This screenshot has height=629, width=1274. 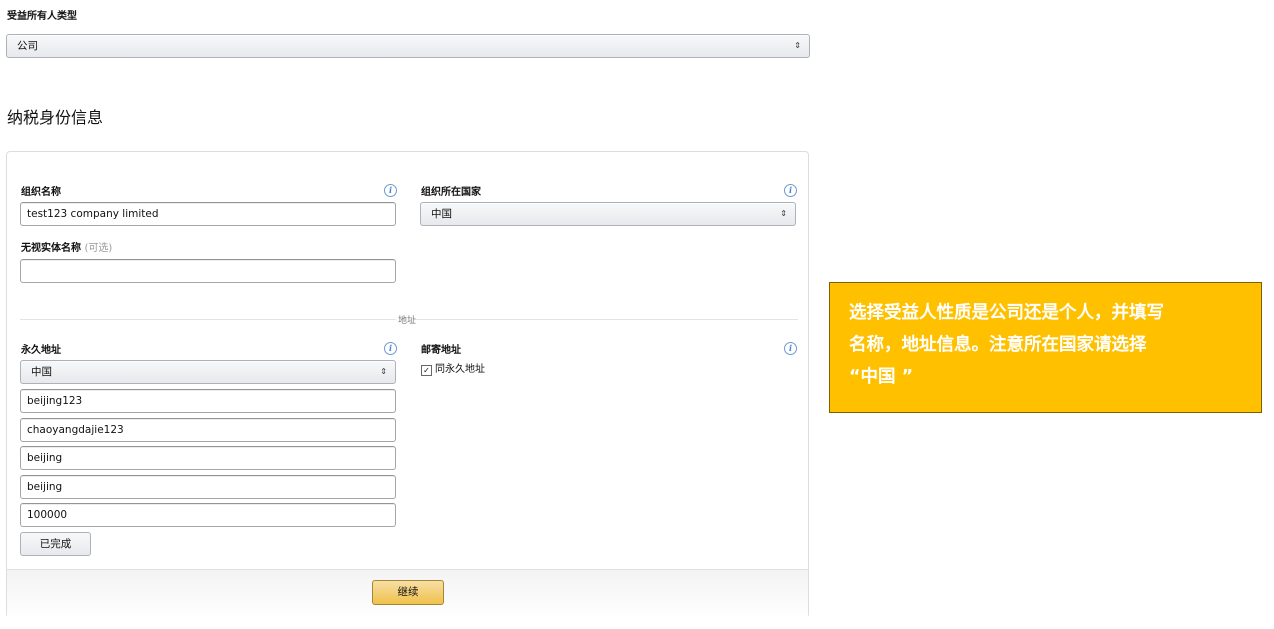 I want to click on optional-hint: (可选), so click(x=98, y=248).